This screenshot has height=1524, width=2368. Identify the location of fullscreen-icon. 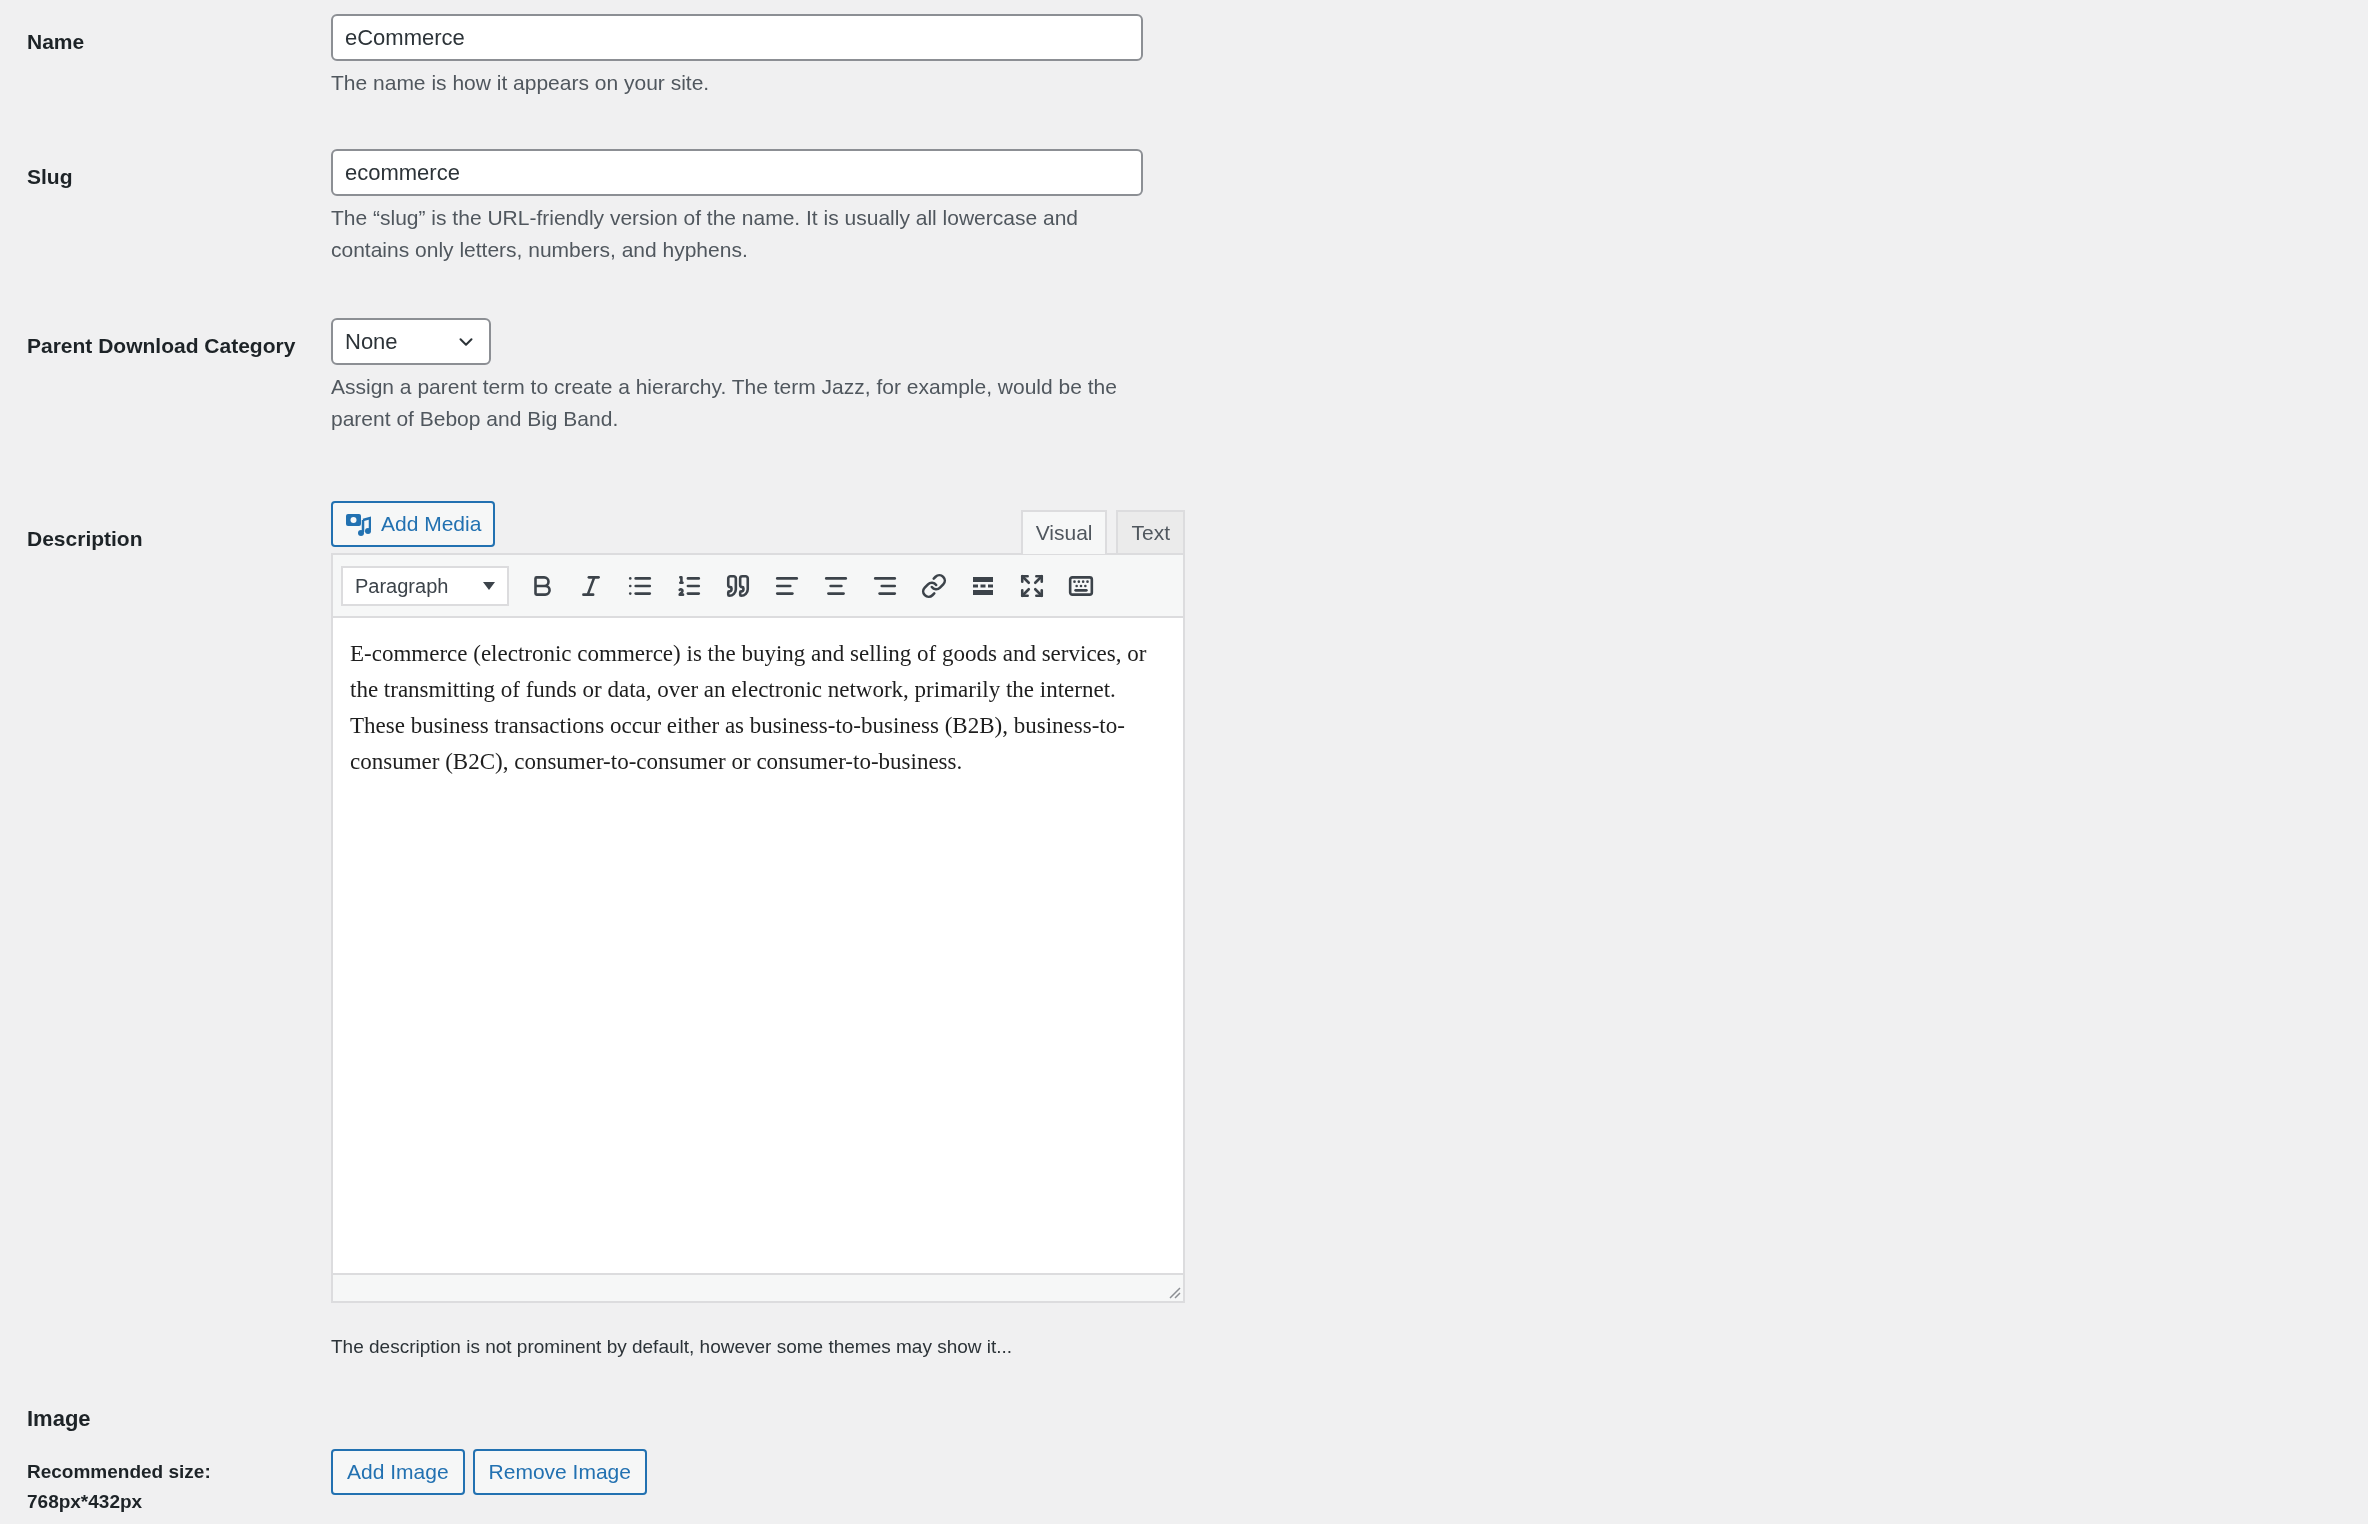
(1031, 585).